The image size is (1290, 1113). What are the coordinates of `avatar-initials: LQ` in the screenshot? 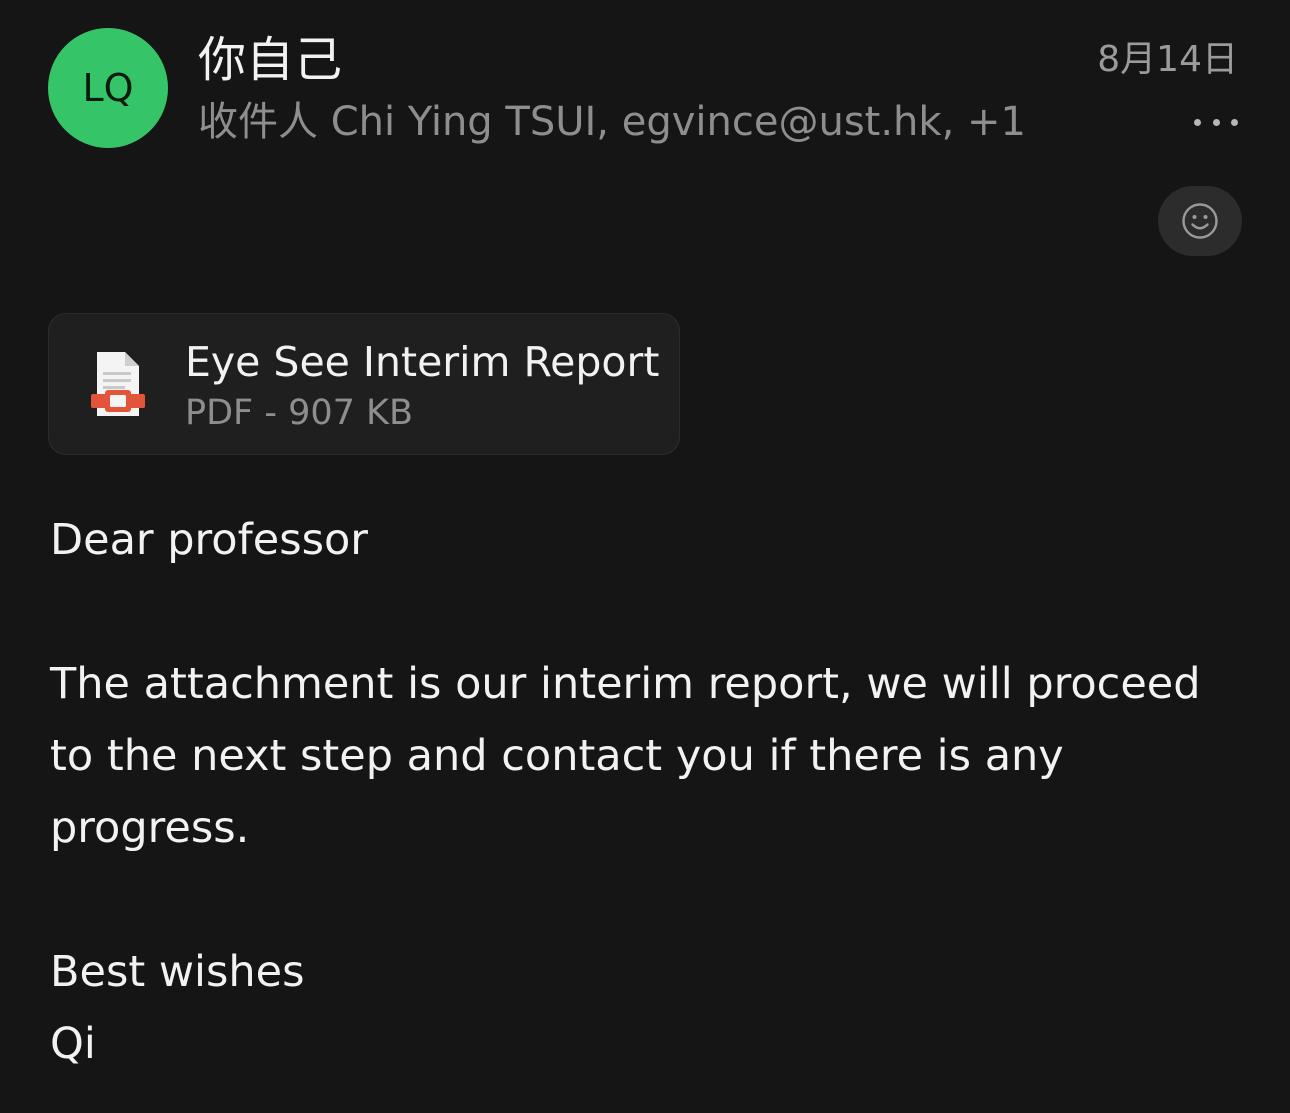 It's located at (108, 88).